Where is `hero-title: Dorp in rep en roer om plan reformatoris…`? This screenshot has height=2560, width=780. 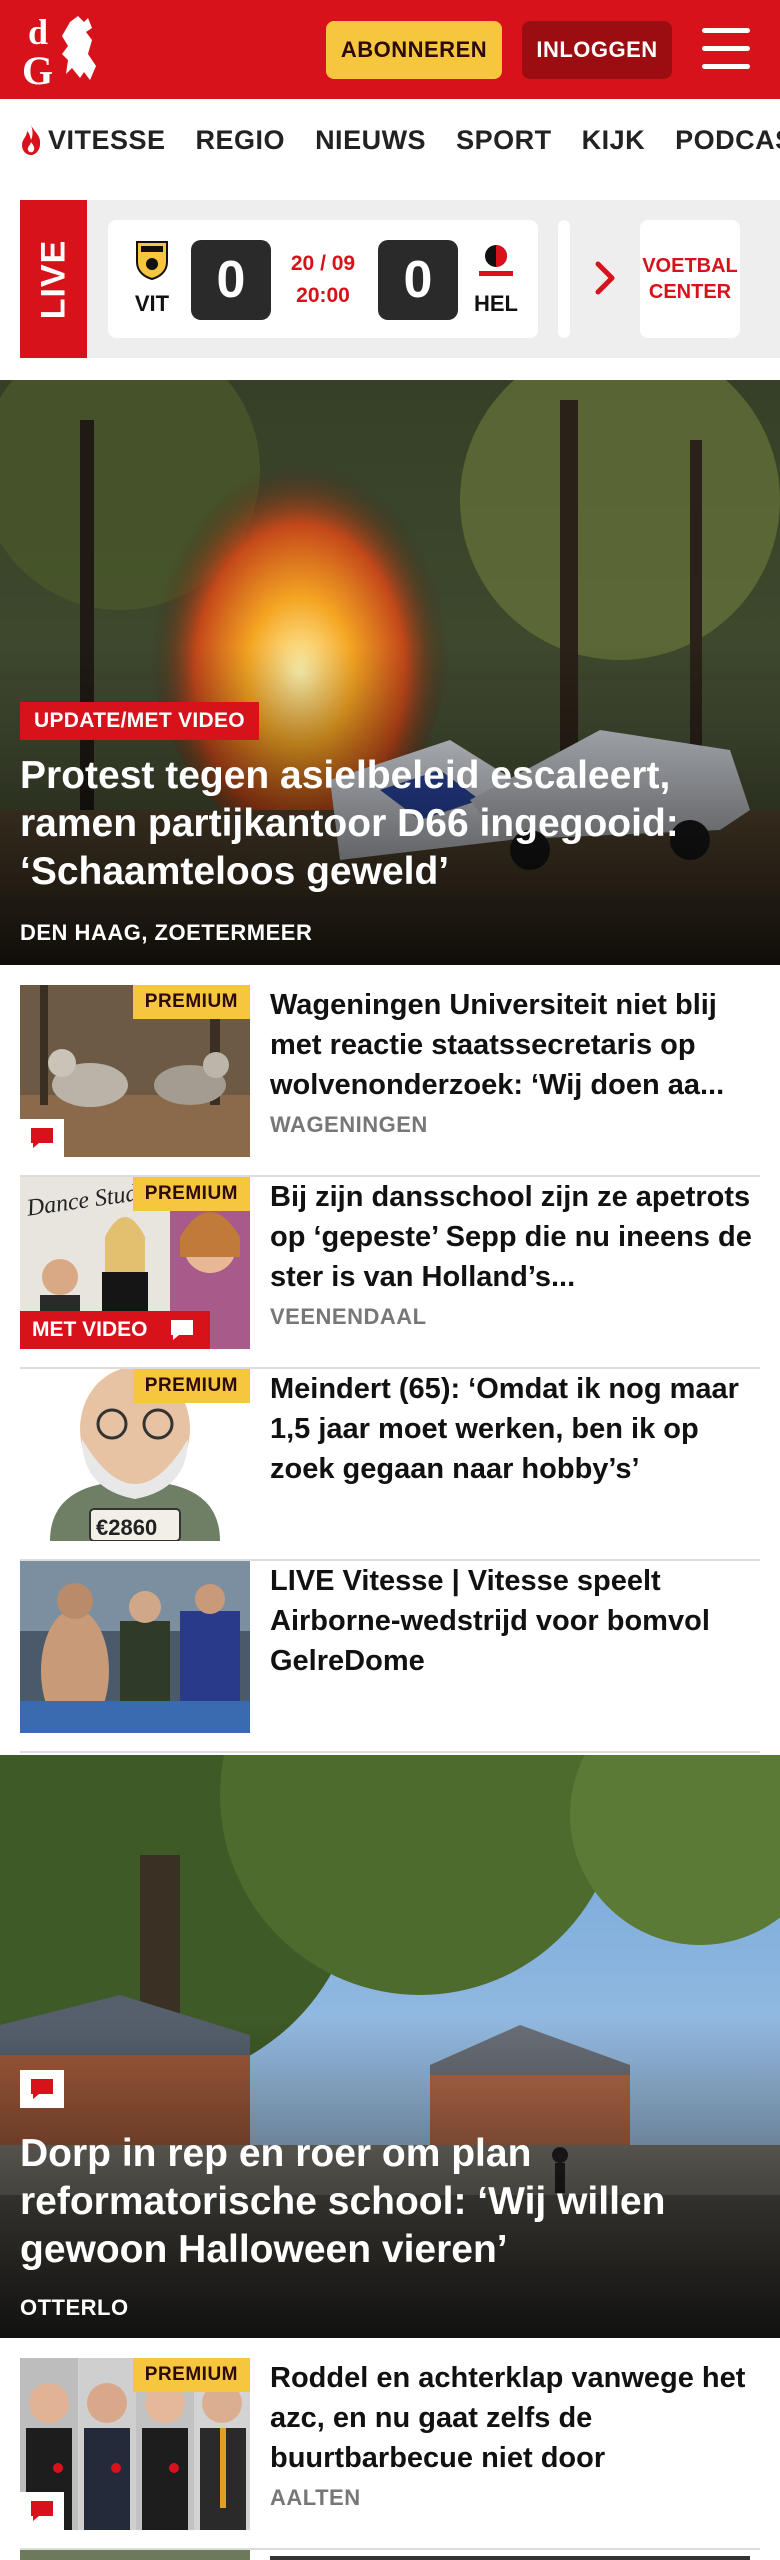
hero-title: Dorp in rep en roer om plan reformatoris… is located at coordinates (390, 2202).